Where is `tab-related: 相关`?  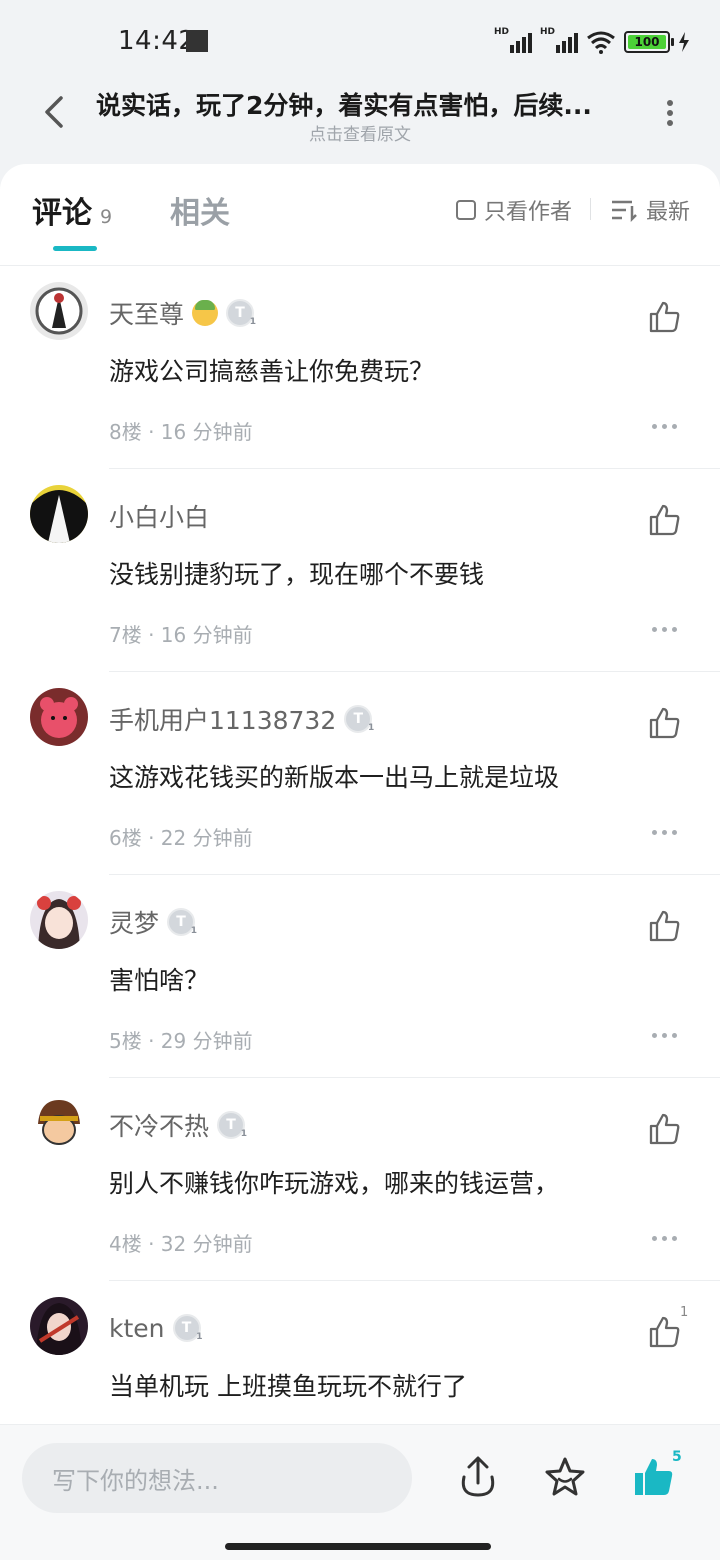 tab-related: 相关 is located at coordinates (200, 210).